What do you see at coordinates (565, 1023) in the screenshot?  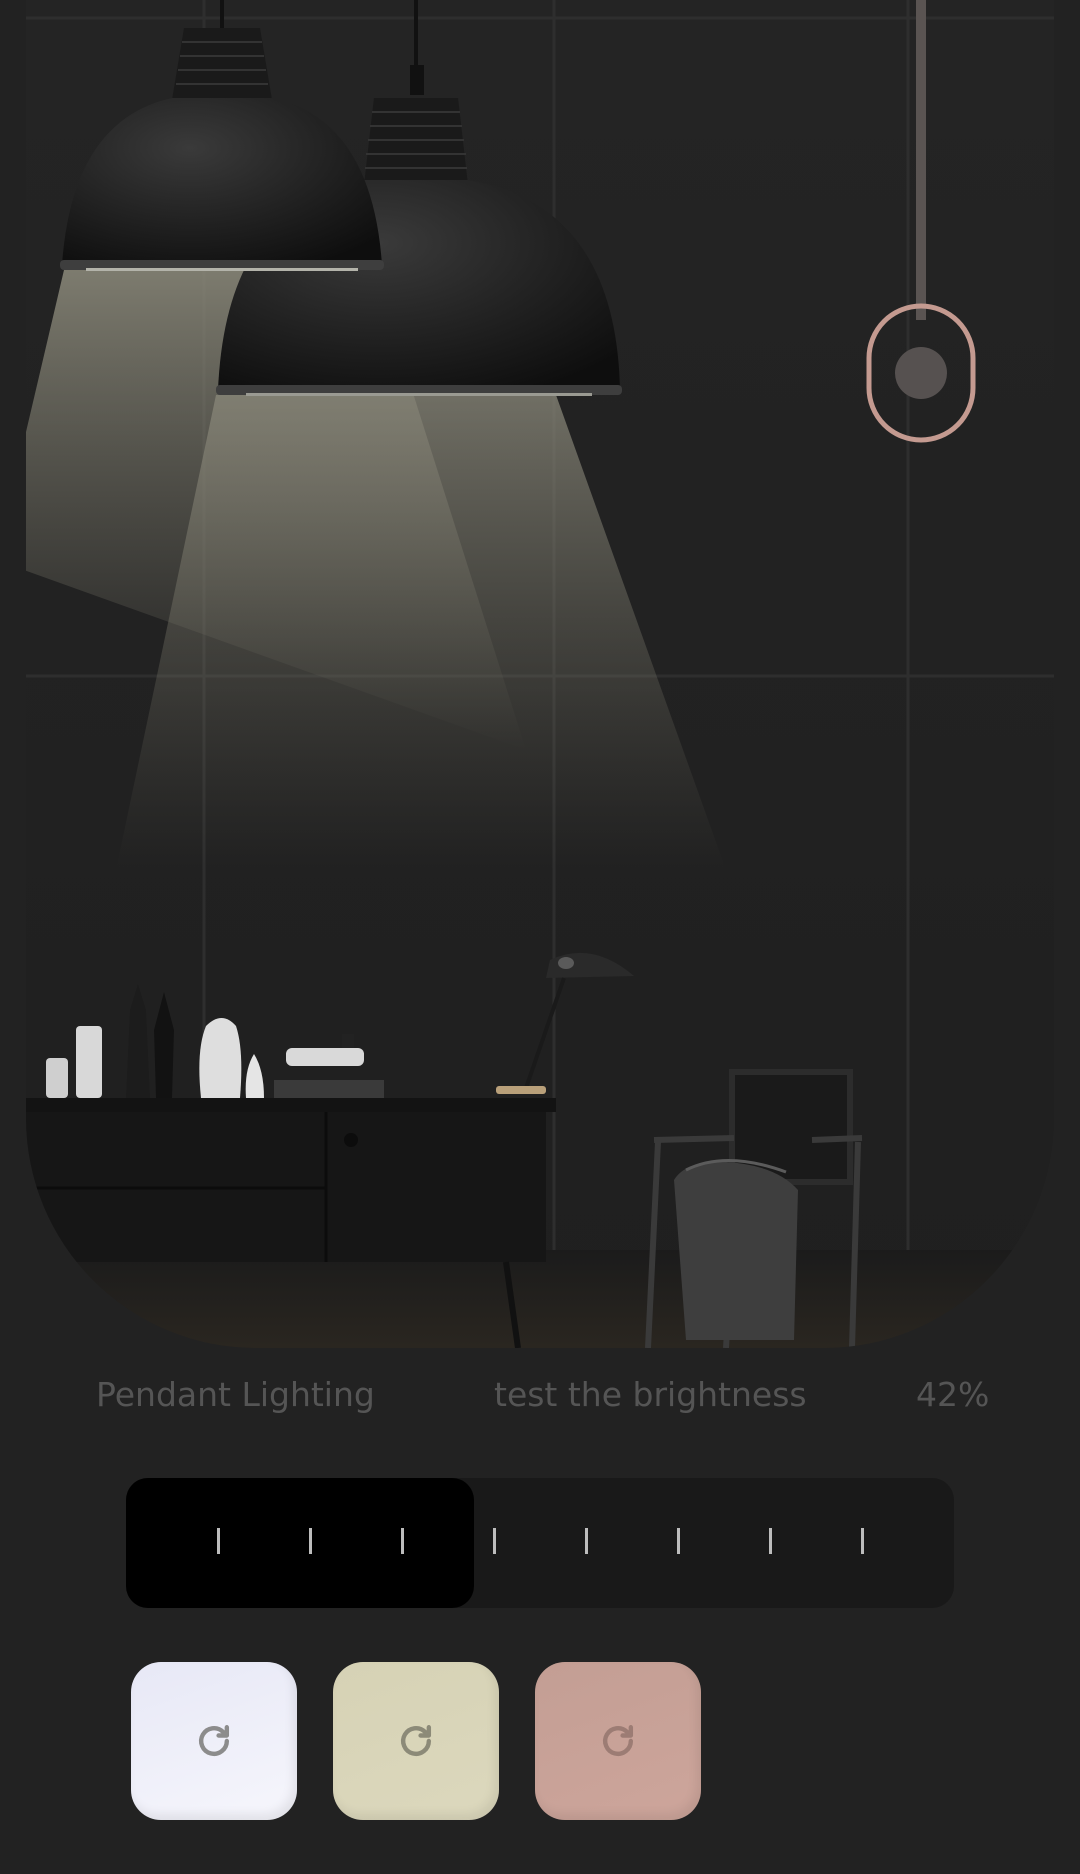 I see `desk-lamp` at bounding box center [565, 1023].